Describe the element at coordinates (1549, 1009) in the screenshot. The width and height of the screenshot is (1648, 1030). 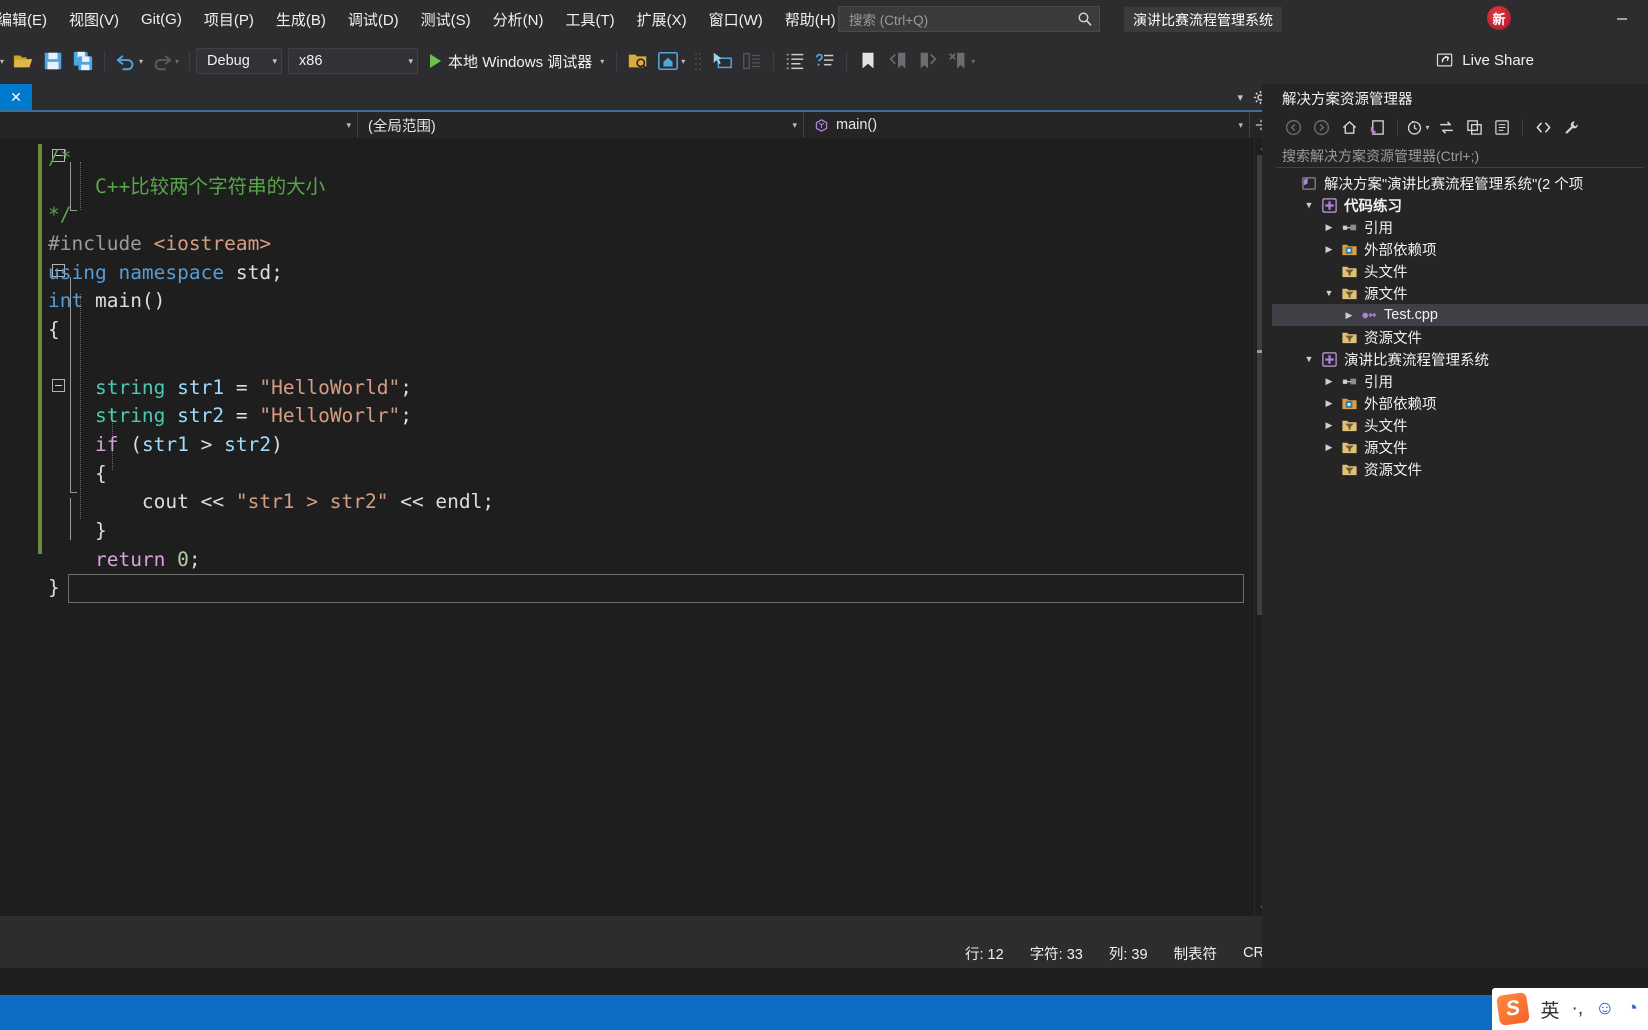
I see `ime-mode-toggle: 英` at that location.